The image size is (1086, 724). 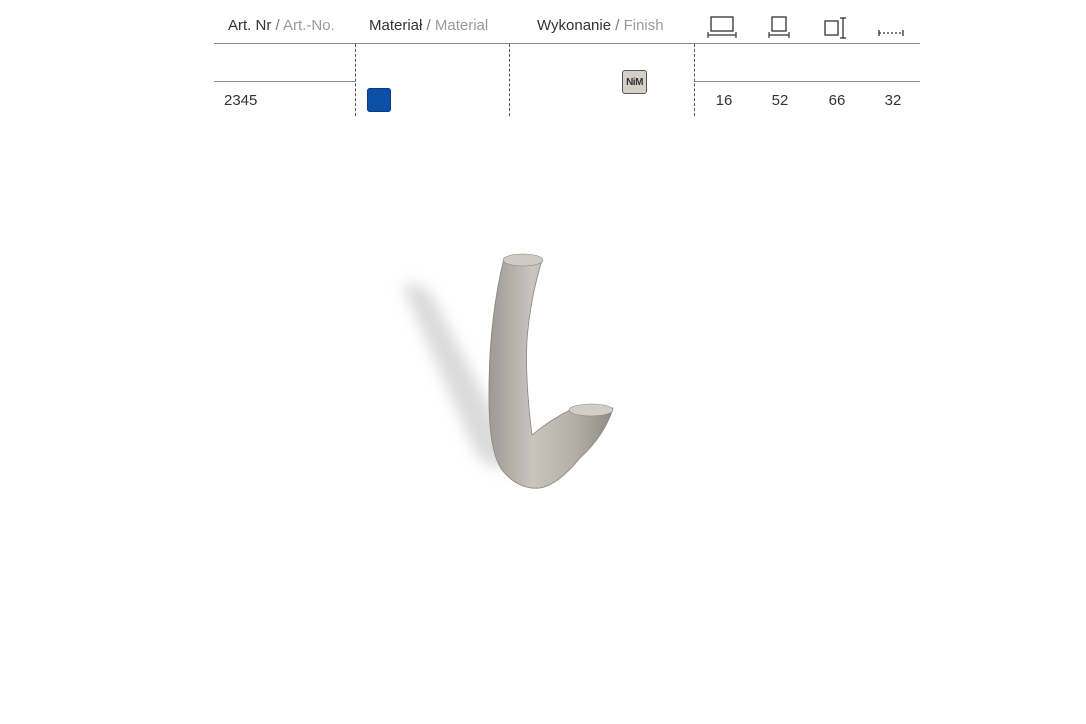 I want to click on header-art-nr-secondary: Art.-No., so click(x=309, y=25).